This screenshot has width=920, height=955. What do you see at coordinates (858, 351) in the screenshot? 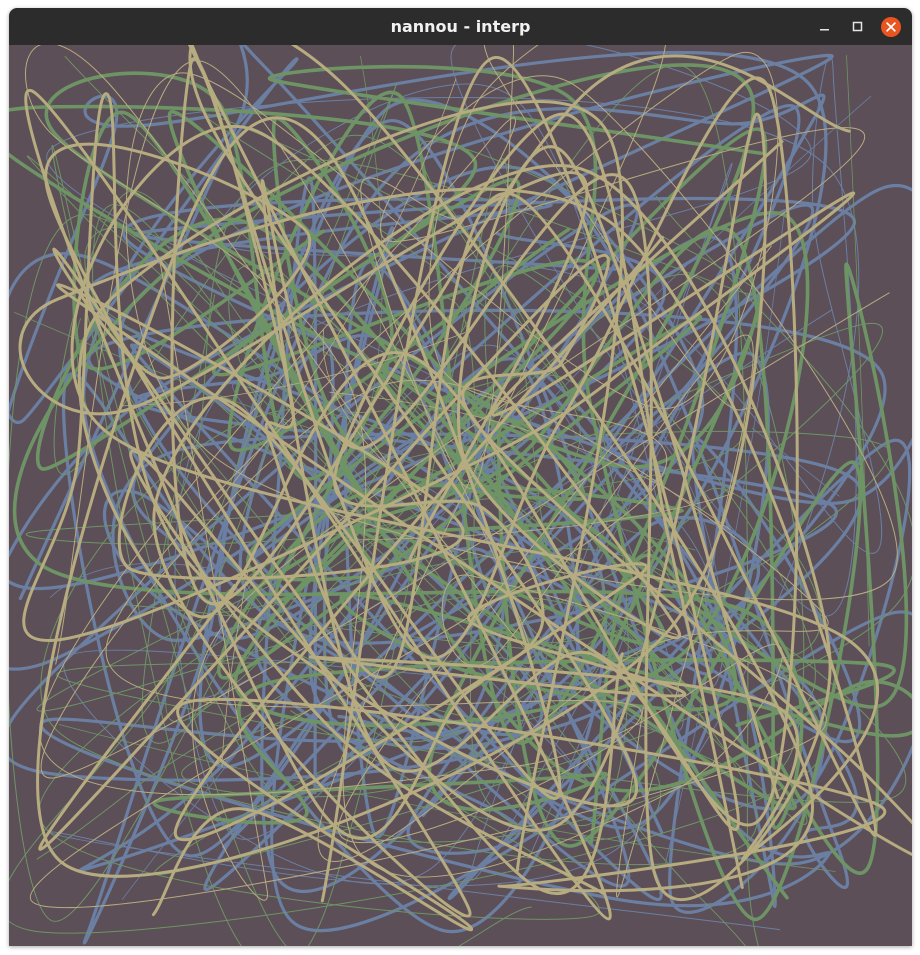
I see `thin-stroke` at bounding box center [858, 351].